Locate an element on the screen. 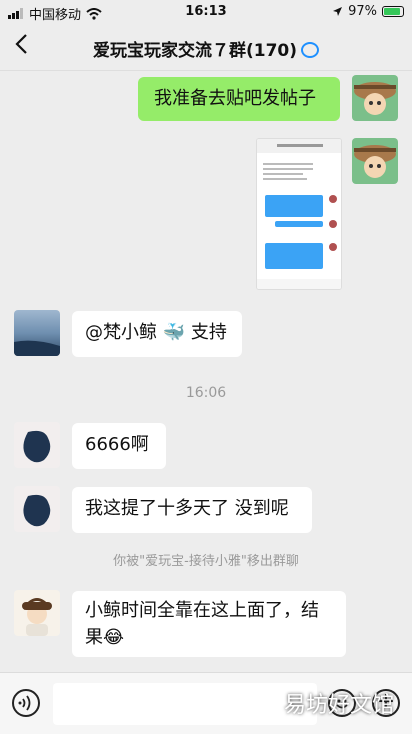 The image size is (412, 734). message-bubble-sent: 我准备去贴吧发帖子 is located at coordinates (239, 99).